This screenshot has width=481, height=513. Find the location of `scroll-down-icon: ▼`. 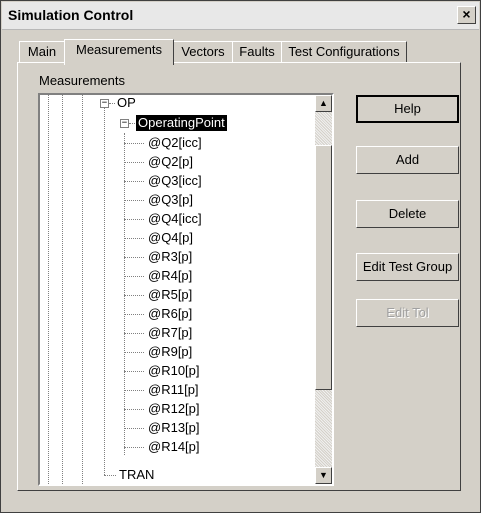

scroll-down-icon: ▼ is located at coordinates (323, 475).